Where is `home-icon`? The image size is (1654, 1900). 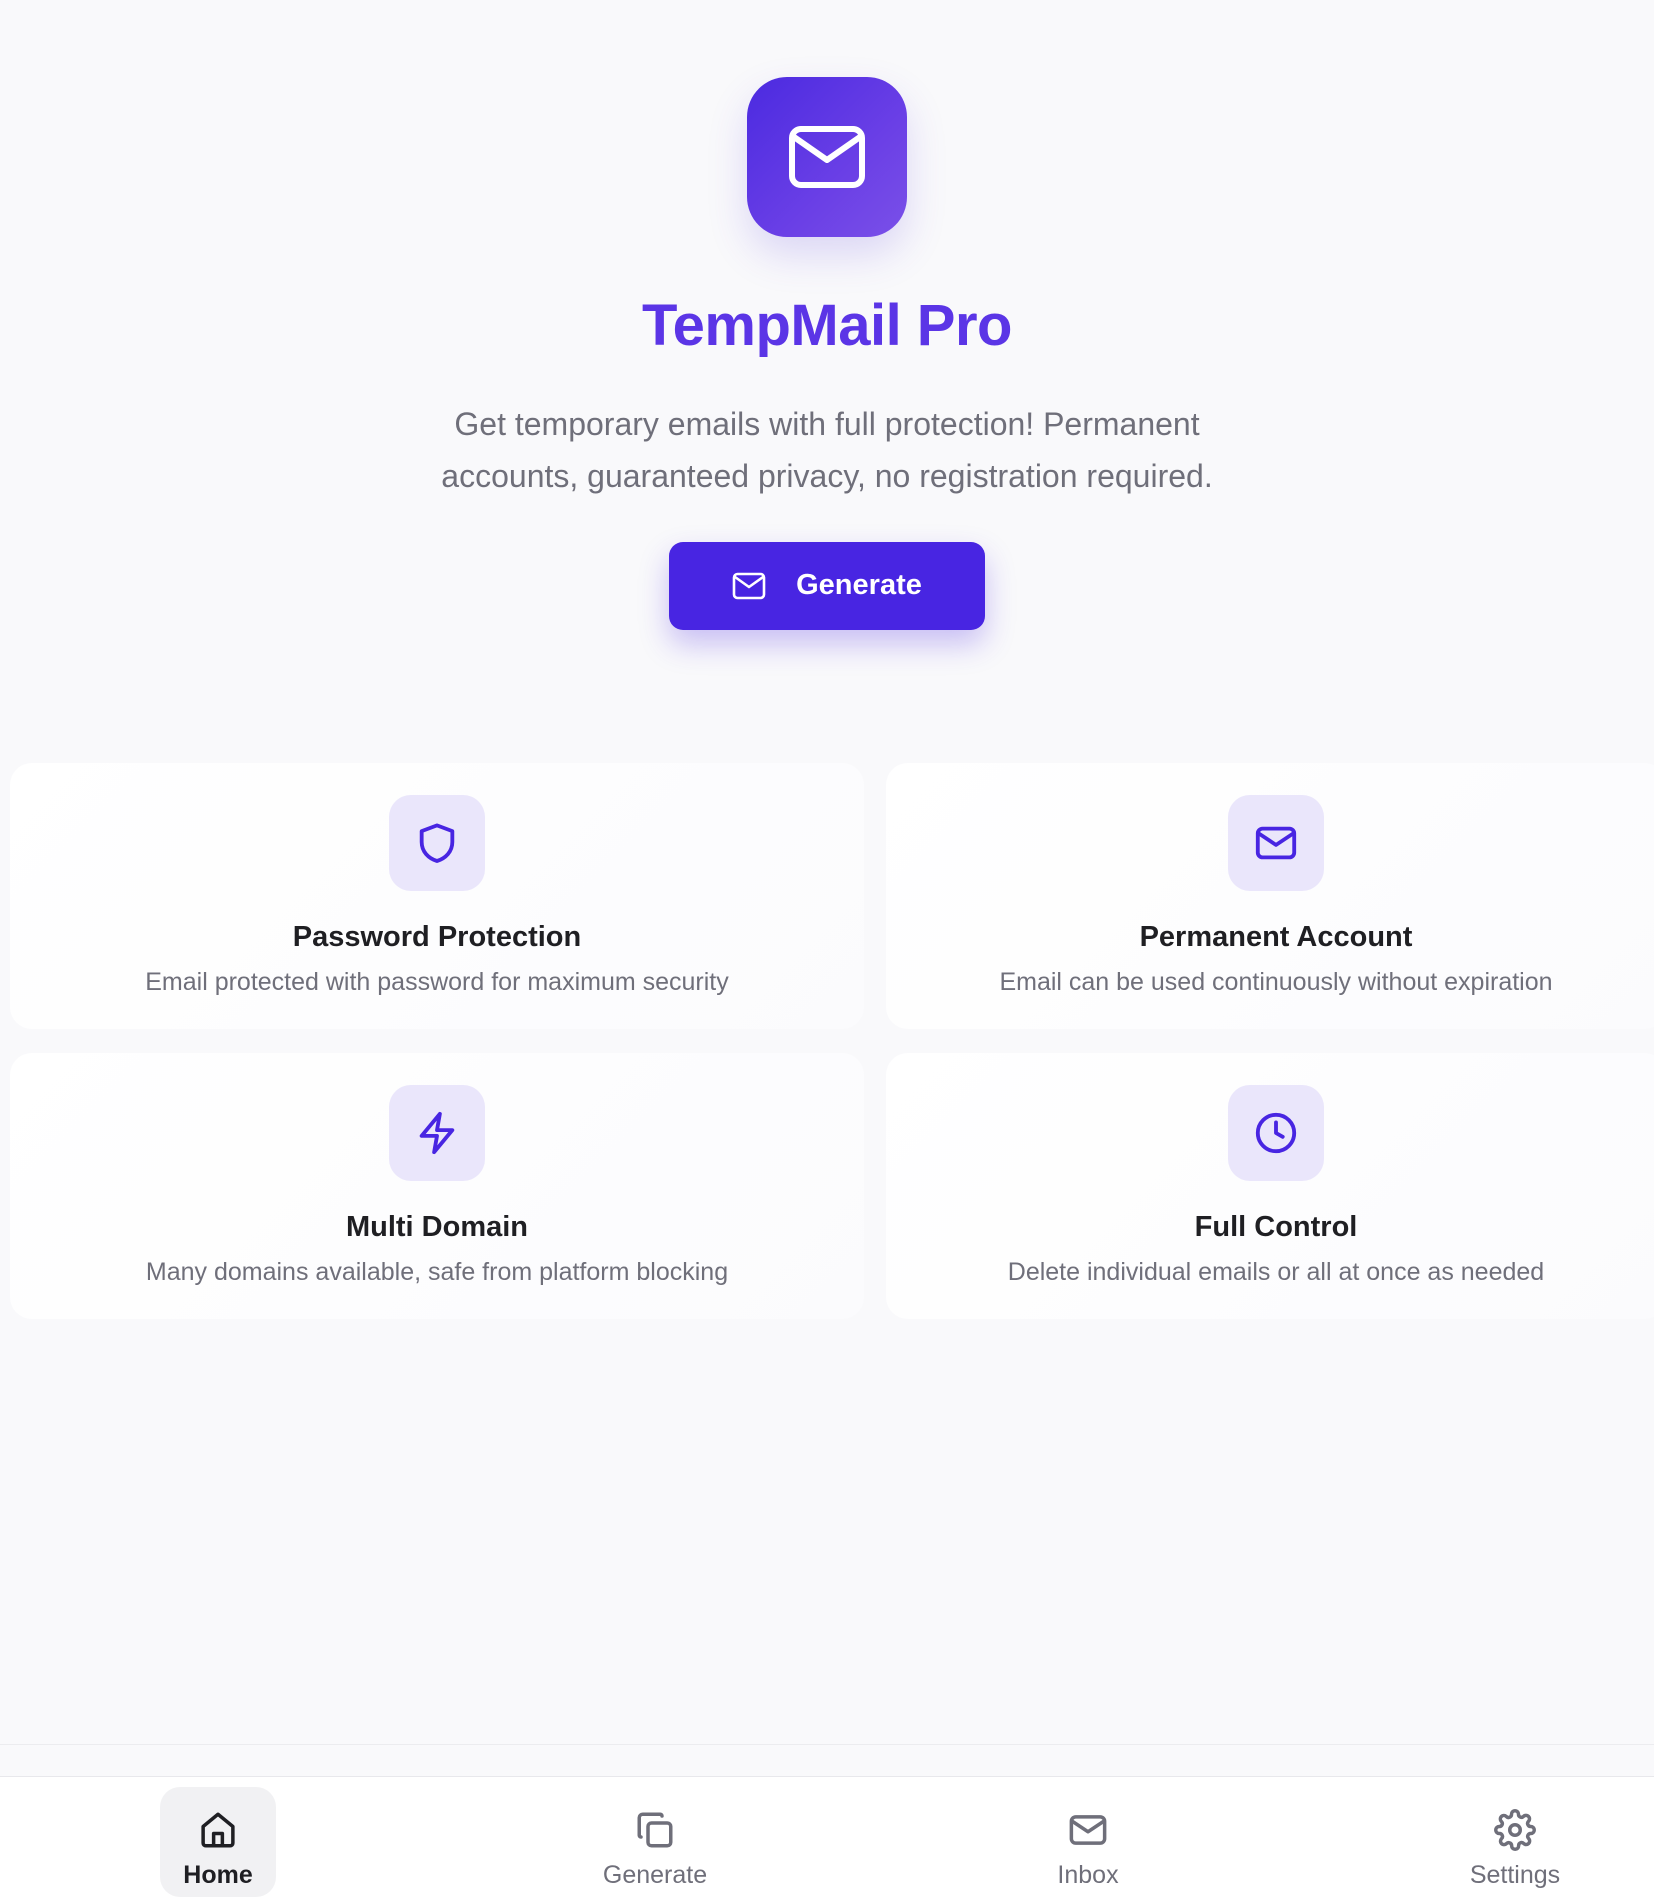 home-icon is located at coordinates (218, 1830).